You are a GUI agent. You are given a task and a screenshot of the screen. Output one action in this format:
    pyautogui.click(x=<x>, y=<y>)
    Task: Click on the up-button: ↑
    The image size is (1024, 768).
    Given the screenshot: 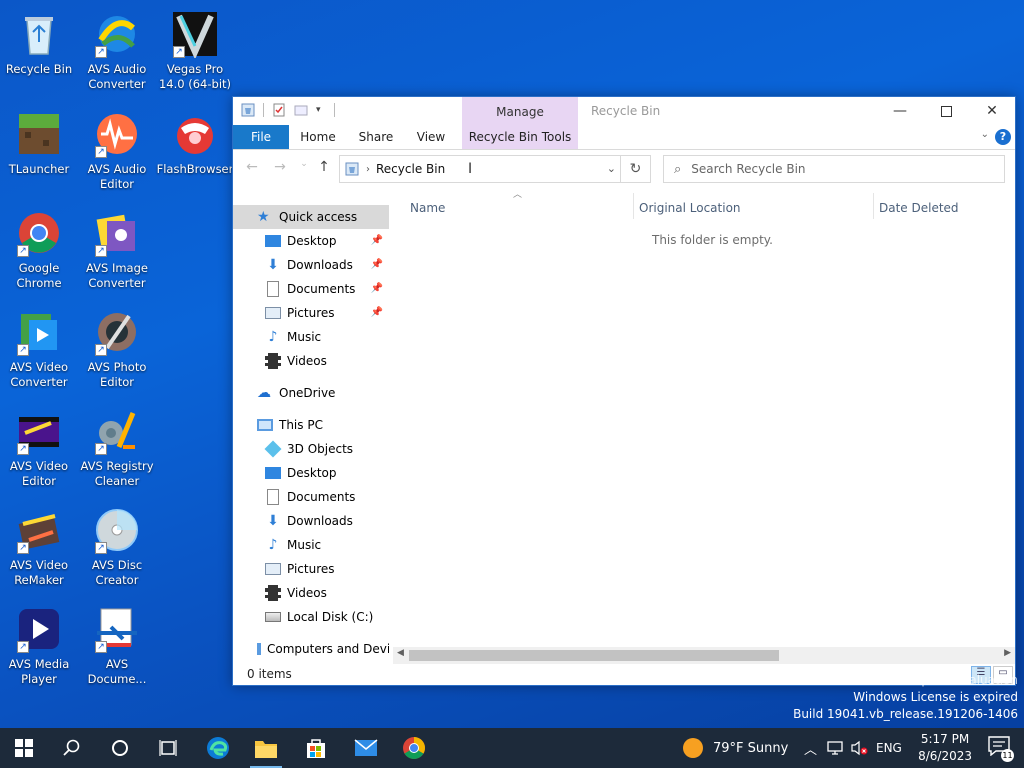 What is the action you would take?
    pyautogui.click(x=324, y=169)
    